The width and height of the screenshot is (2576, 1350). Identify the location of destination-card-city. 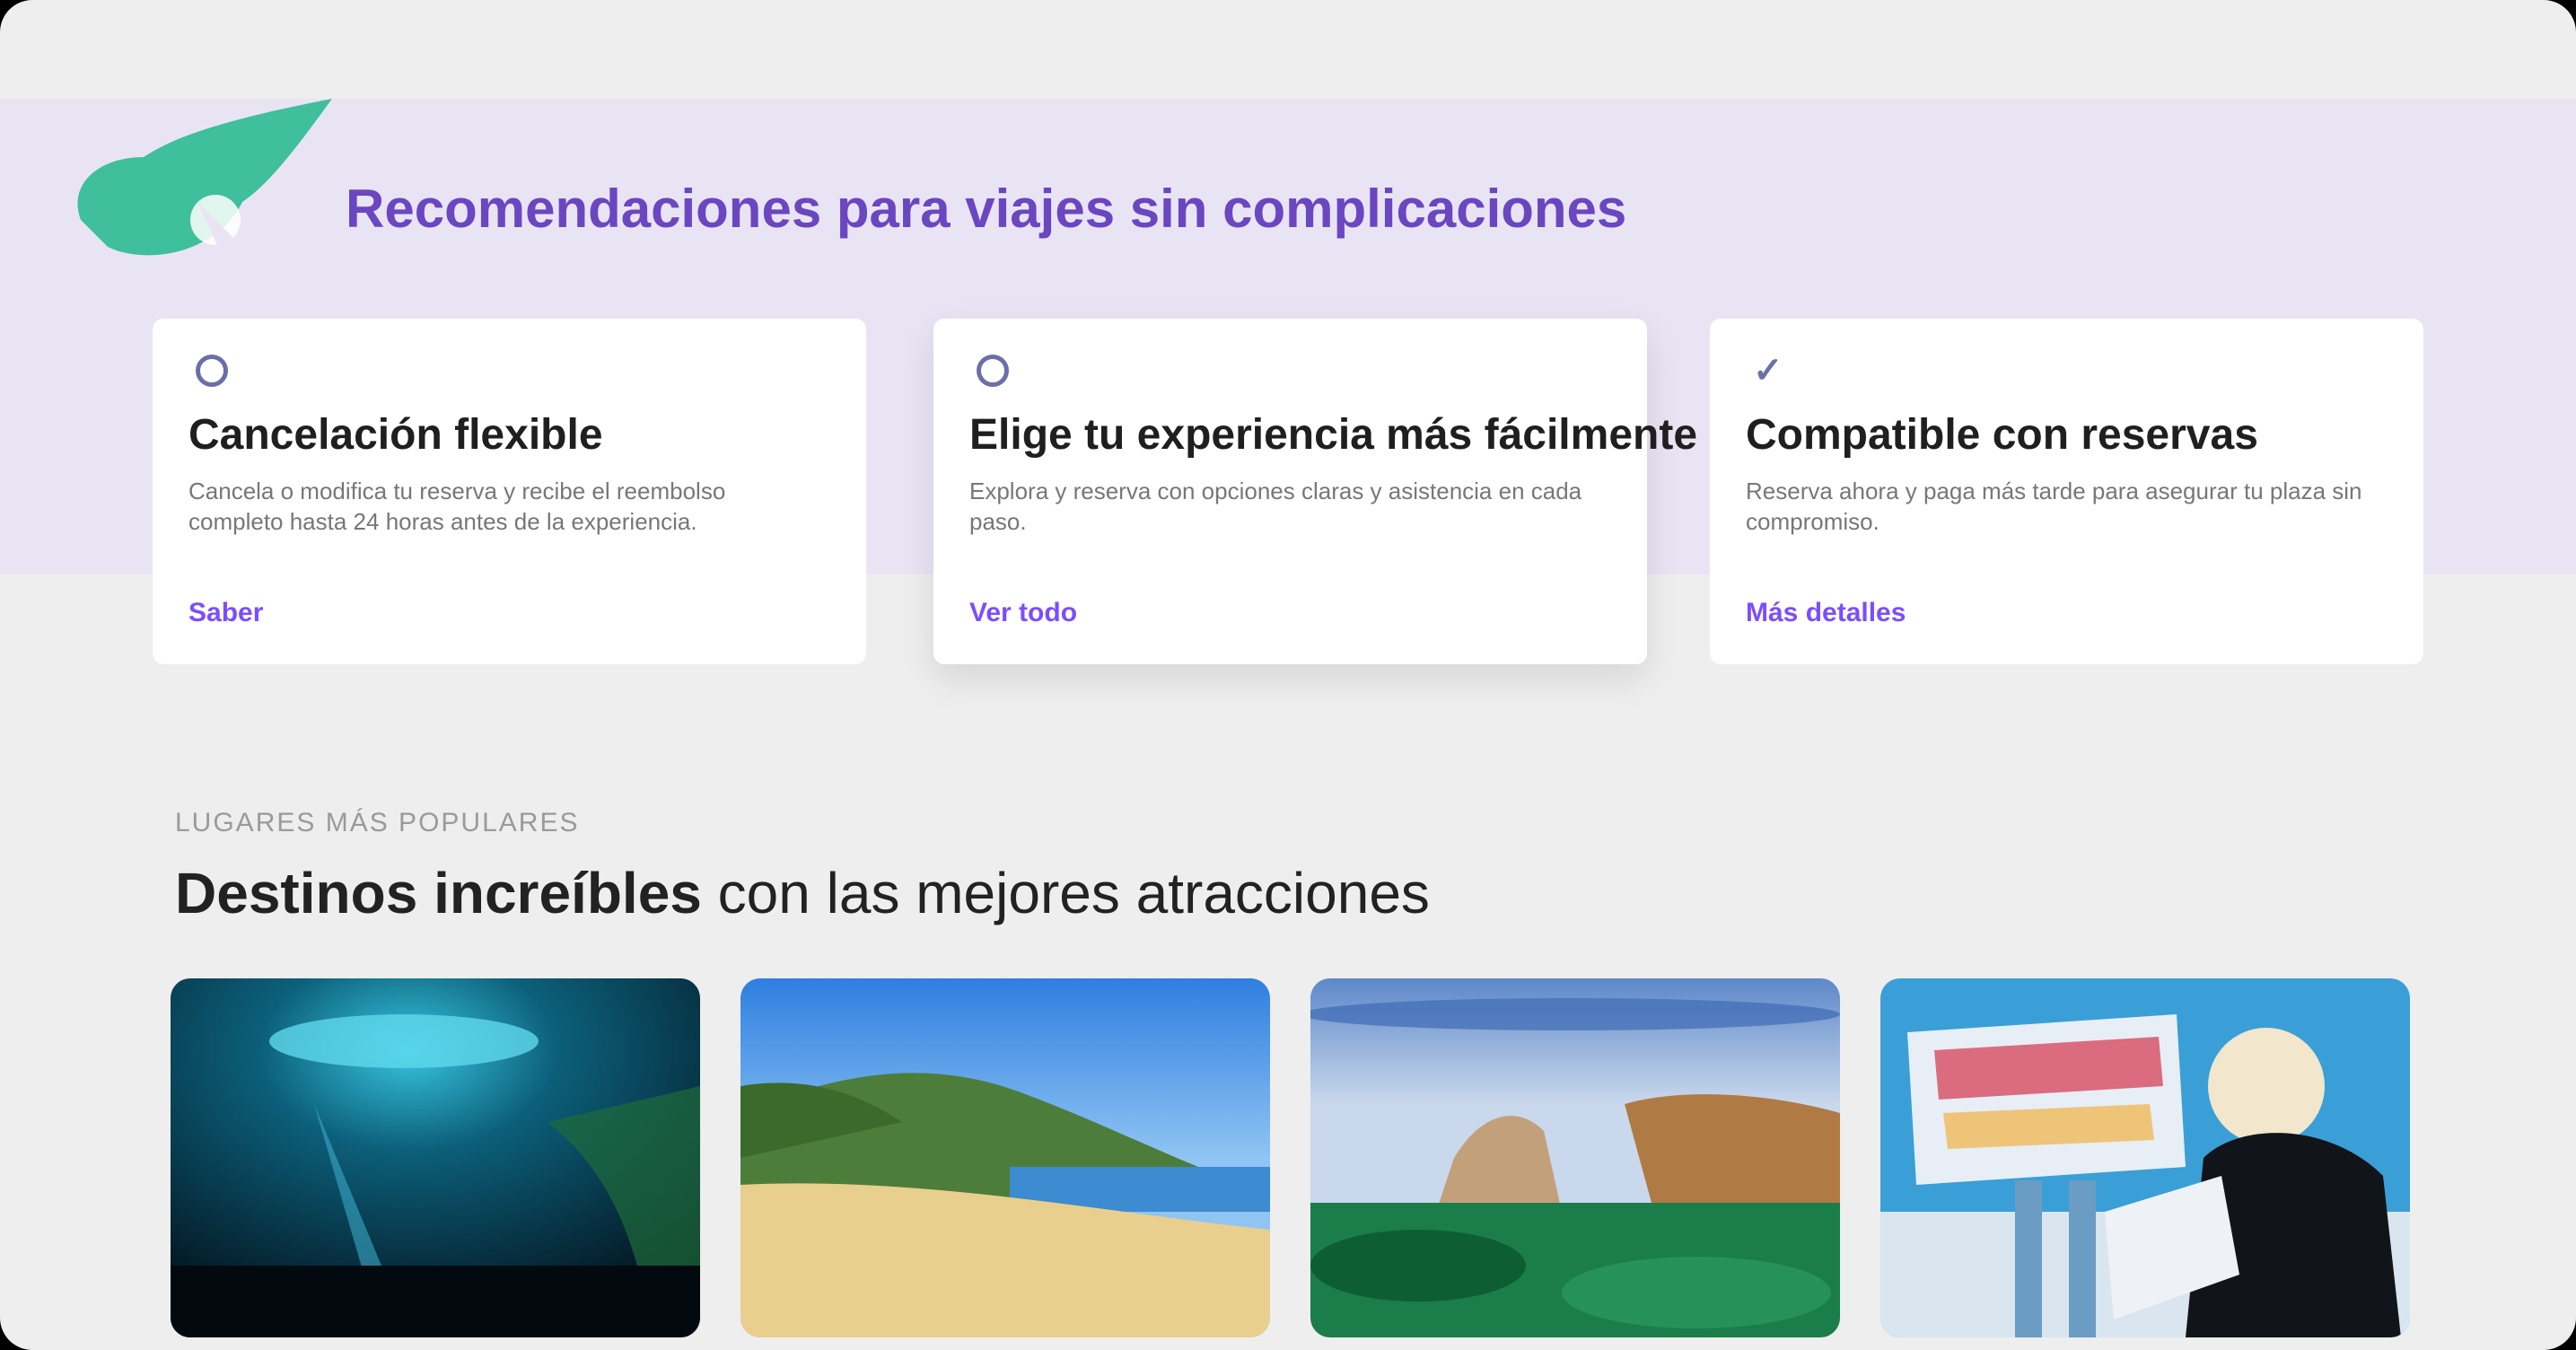
(2145, 1157).